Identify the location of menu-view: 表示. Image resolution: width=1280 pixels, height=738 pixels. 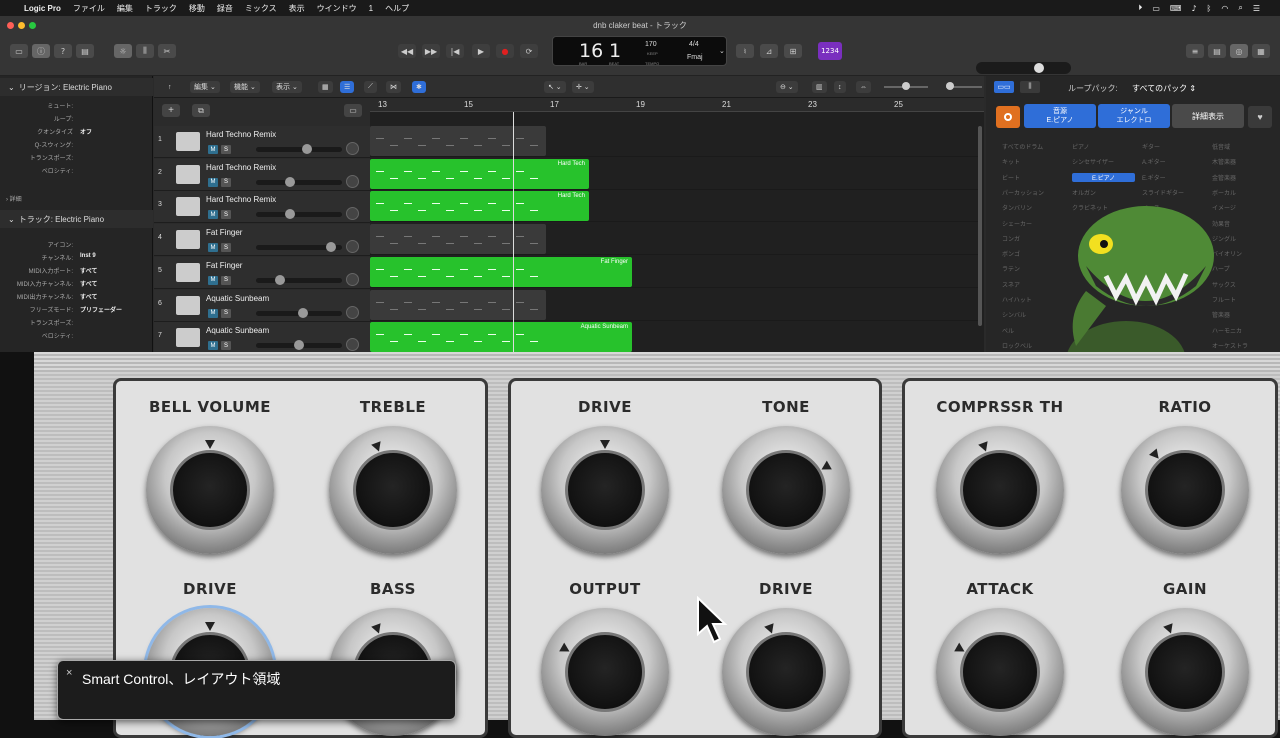
(297, 8).